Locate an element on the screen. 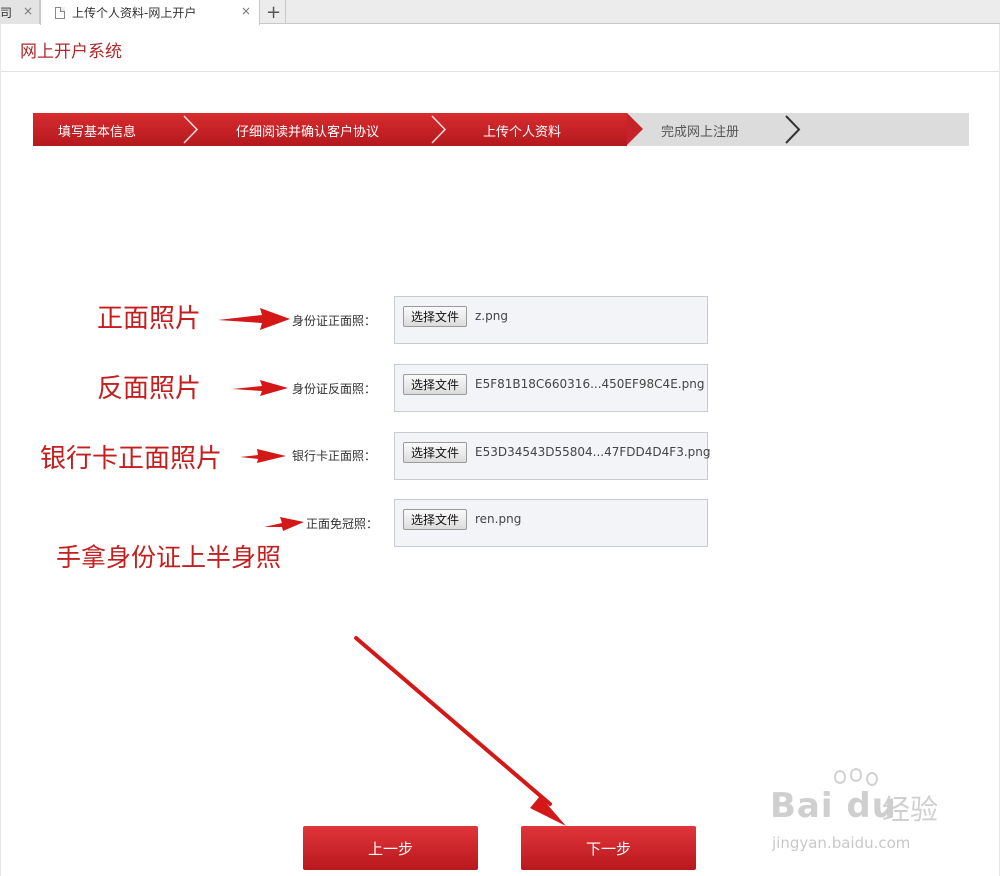  selected-file-name: ren.png is located at coordinates (498, 519).